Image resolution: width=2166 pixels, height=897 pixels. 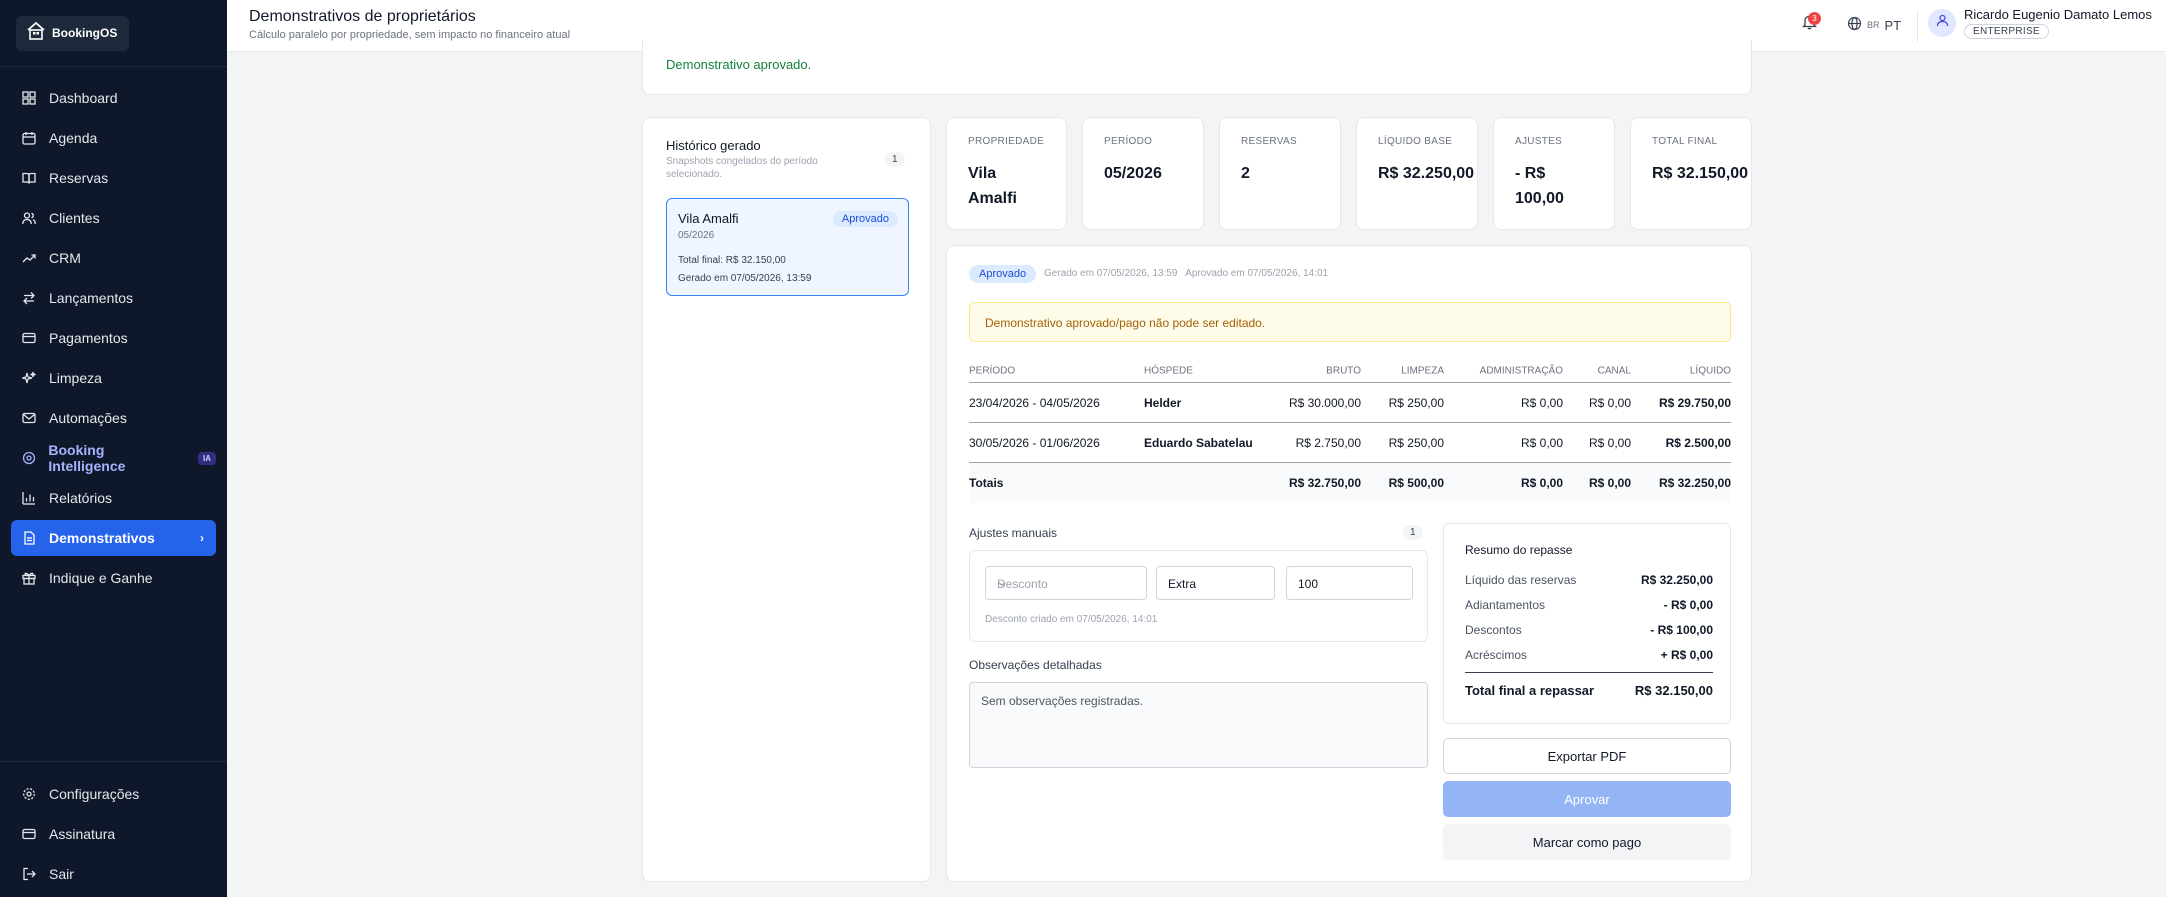 I want to click on stat-period: PERÍODO 05/2026, so click(x=1143, y=173).